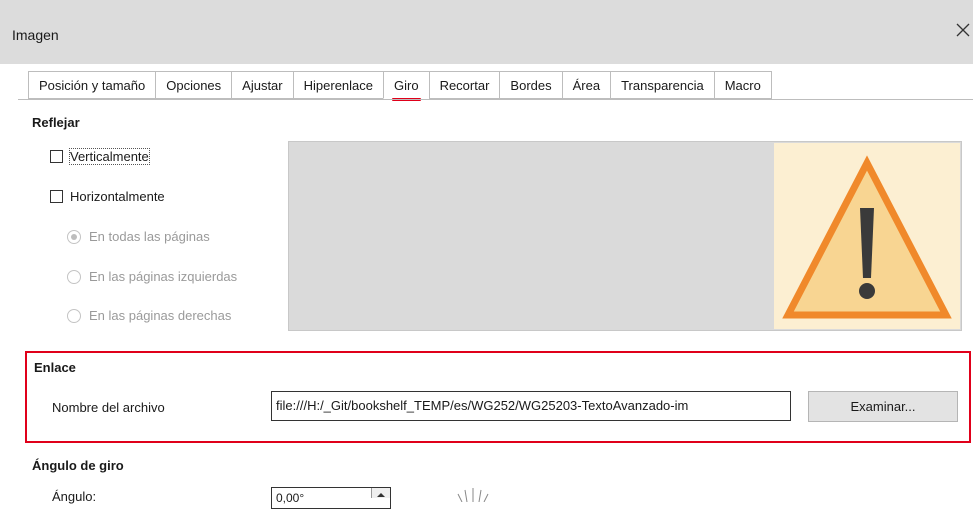 The image size is (973, 509). Describe the element at coordinates (74, 276) in the screenshot. I see `radio-left-pages` at that location.